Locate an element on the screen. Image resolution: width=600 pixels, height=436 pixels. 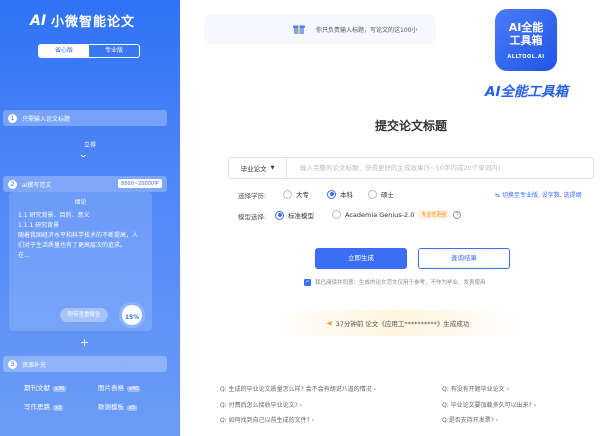
chevron-down-icon: ⌄ is located at coordinates (83, 154).